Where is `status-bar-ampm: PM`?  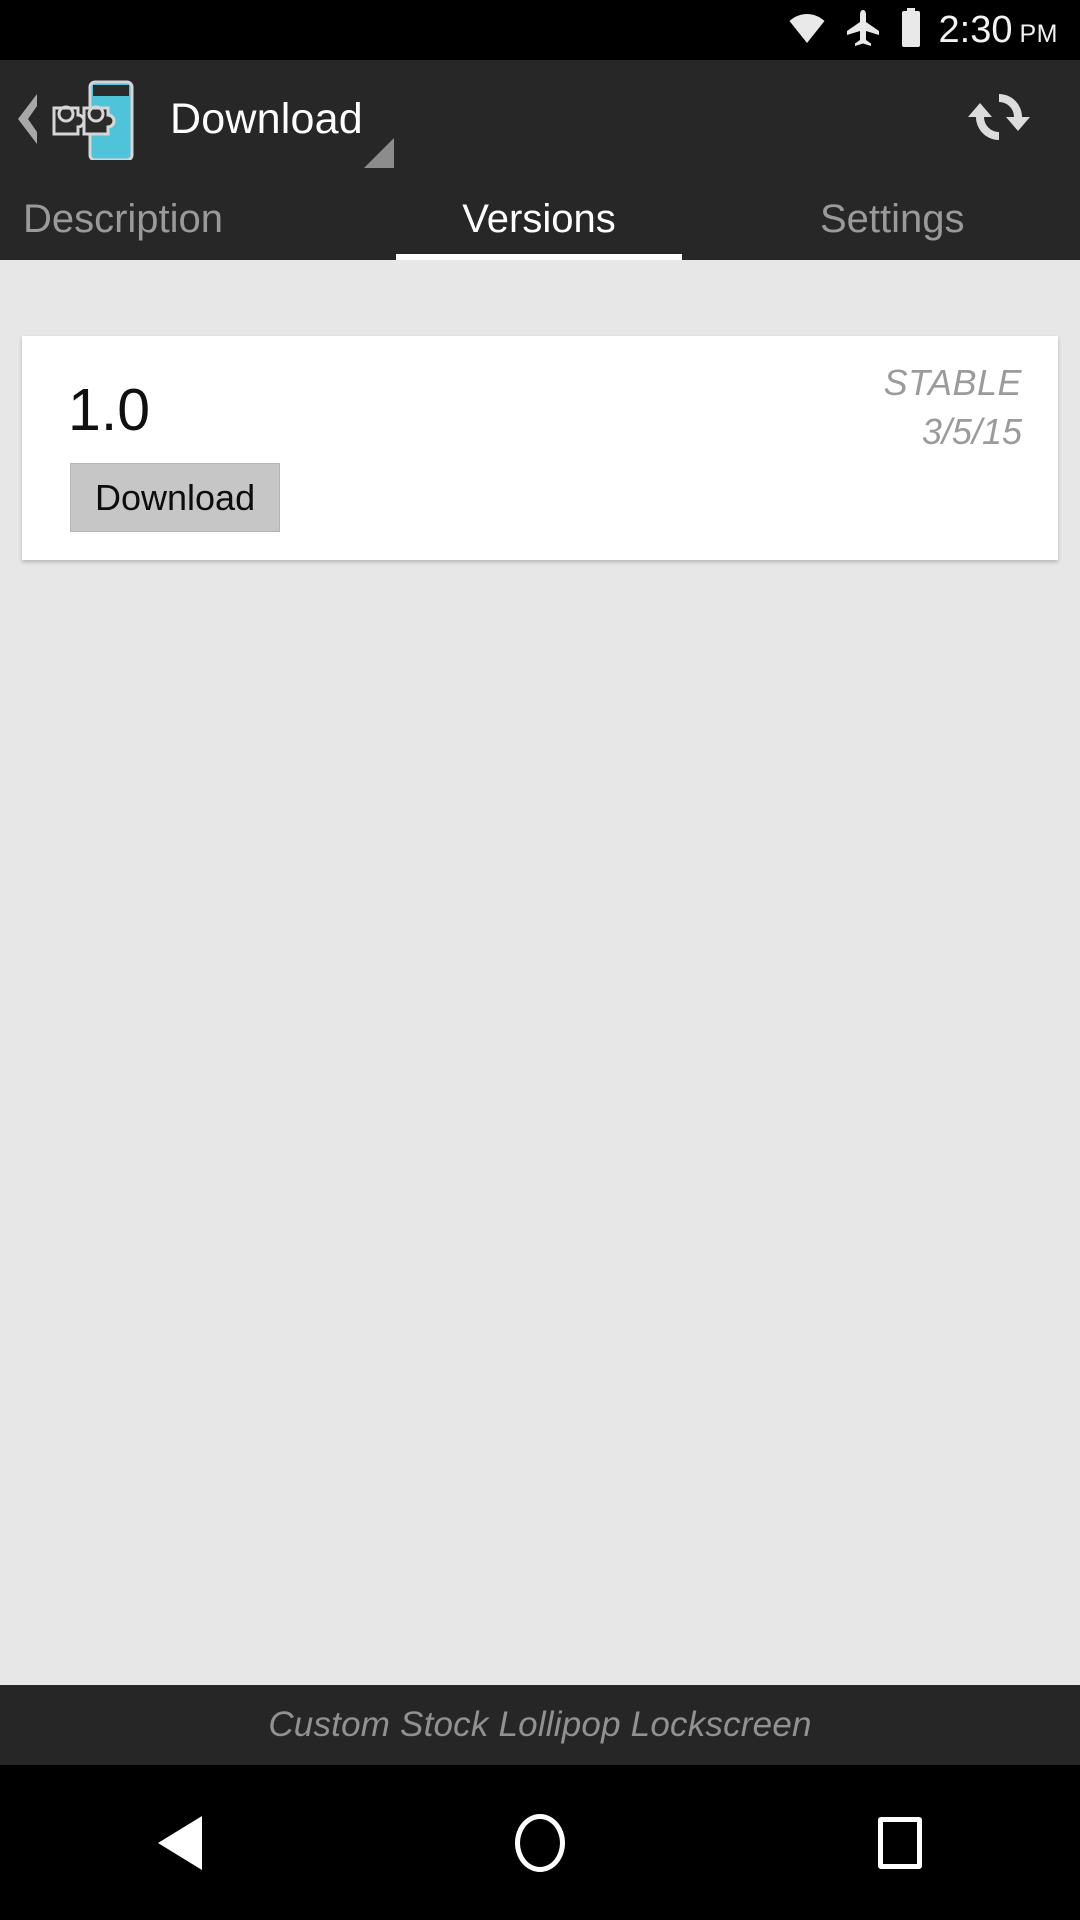 status-bar-ampm: PM is located at coordinates (1038, 34).